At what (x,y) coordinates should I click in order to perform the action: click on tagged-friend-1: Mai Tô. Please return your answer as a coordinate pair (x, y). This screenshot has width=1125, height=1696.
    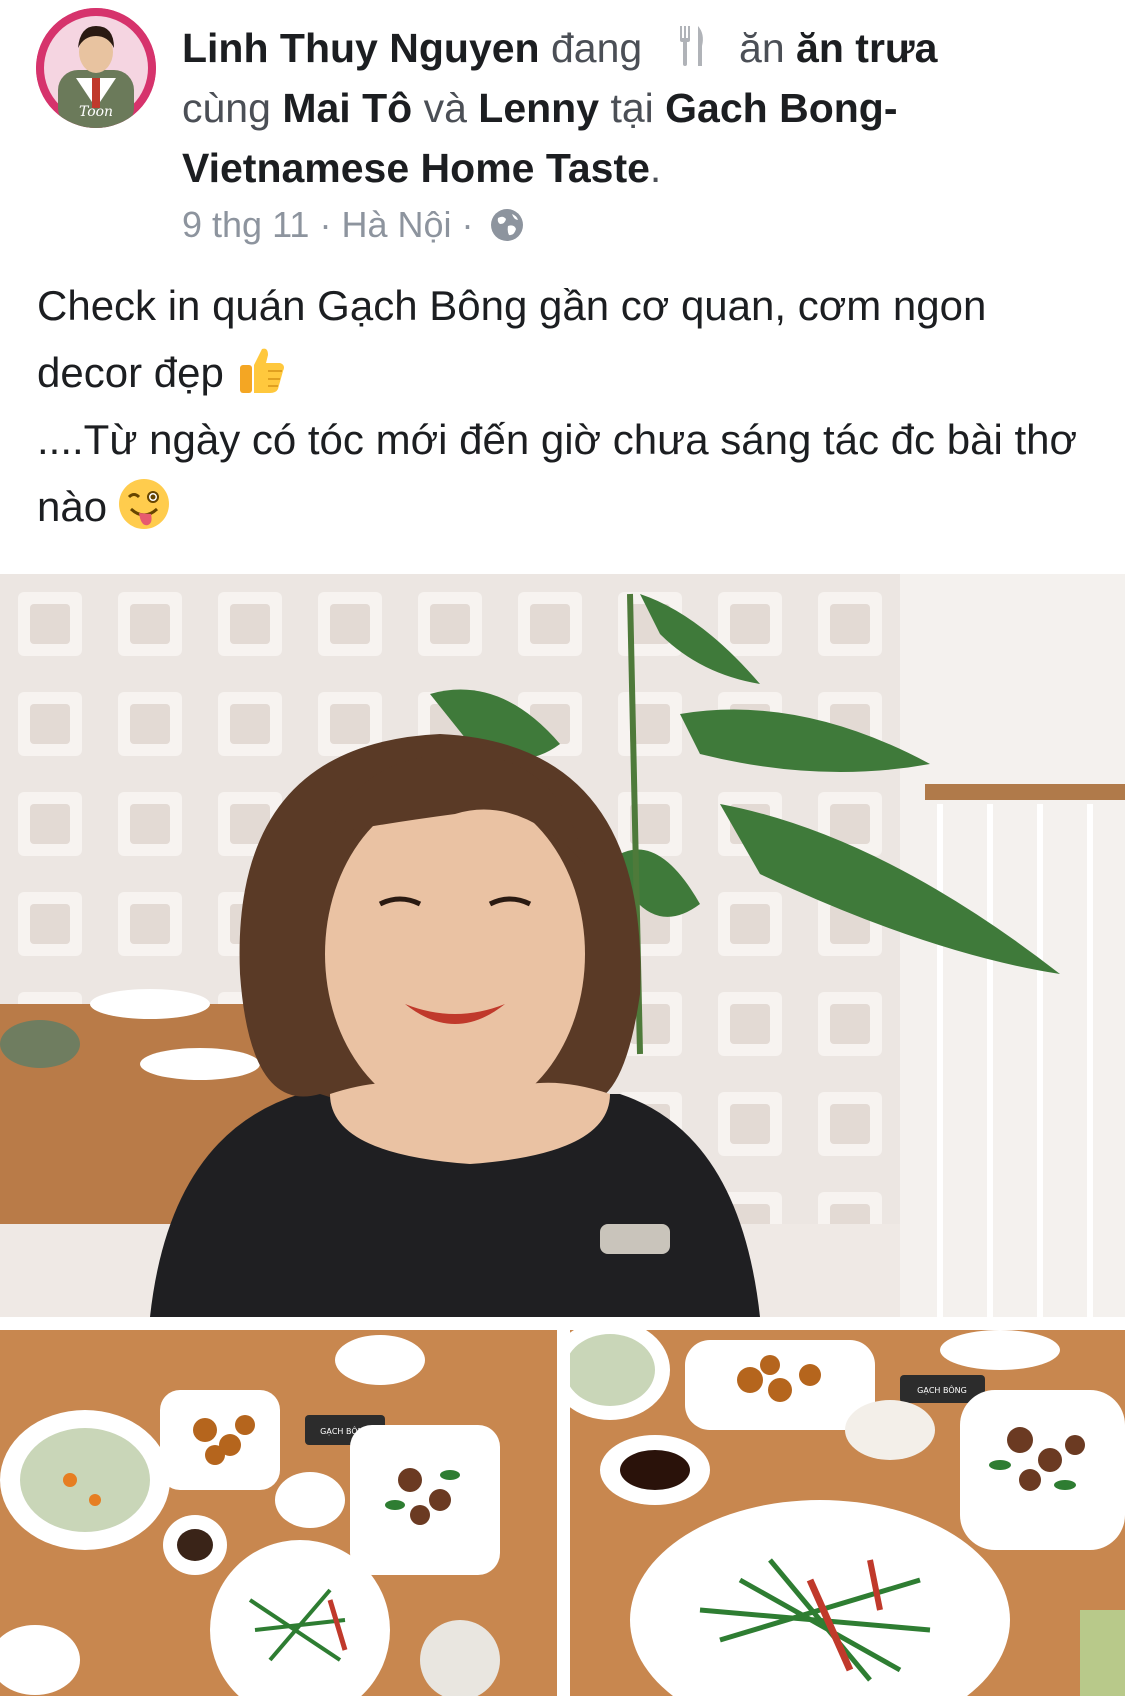
    Looking at the image, I should click on (347, 108).